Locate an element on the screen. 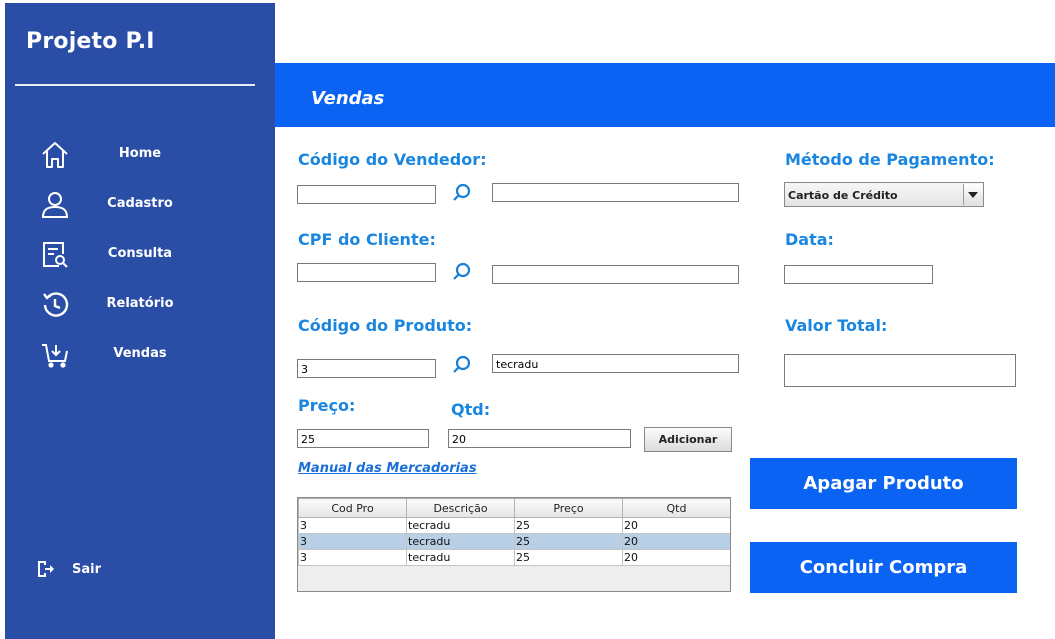 This screenshot has height=639, width=1055. finish-purchase-button: Concluir Compra is located at coordinates (883, 567).